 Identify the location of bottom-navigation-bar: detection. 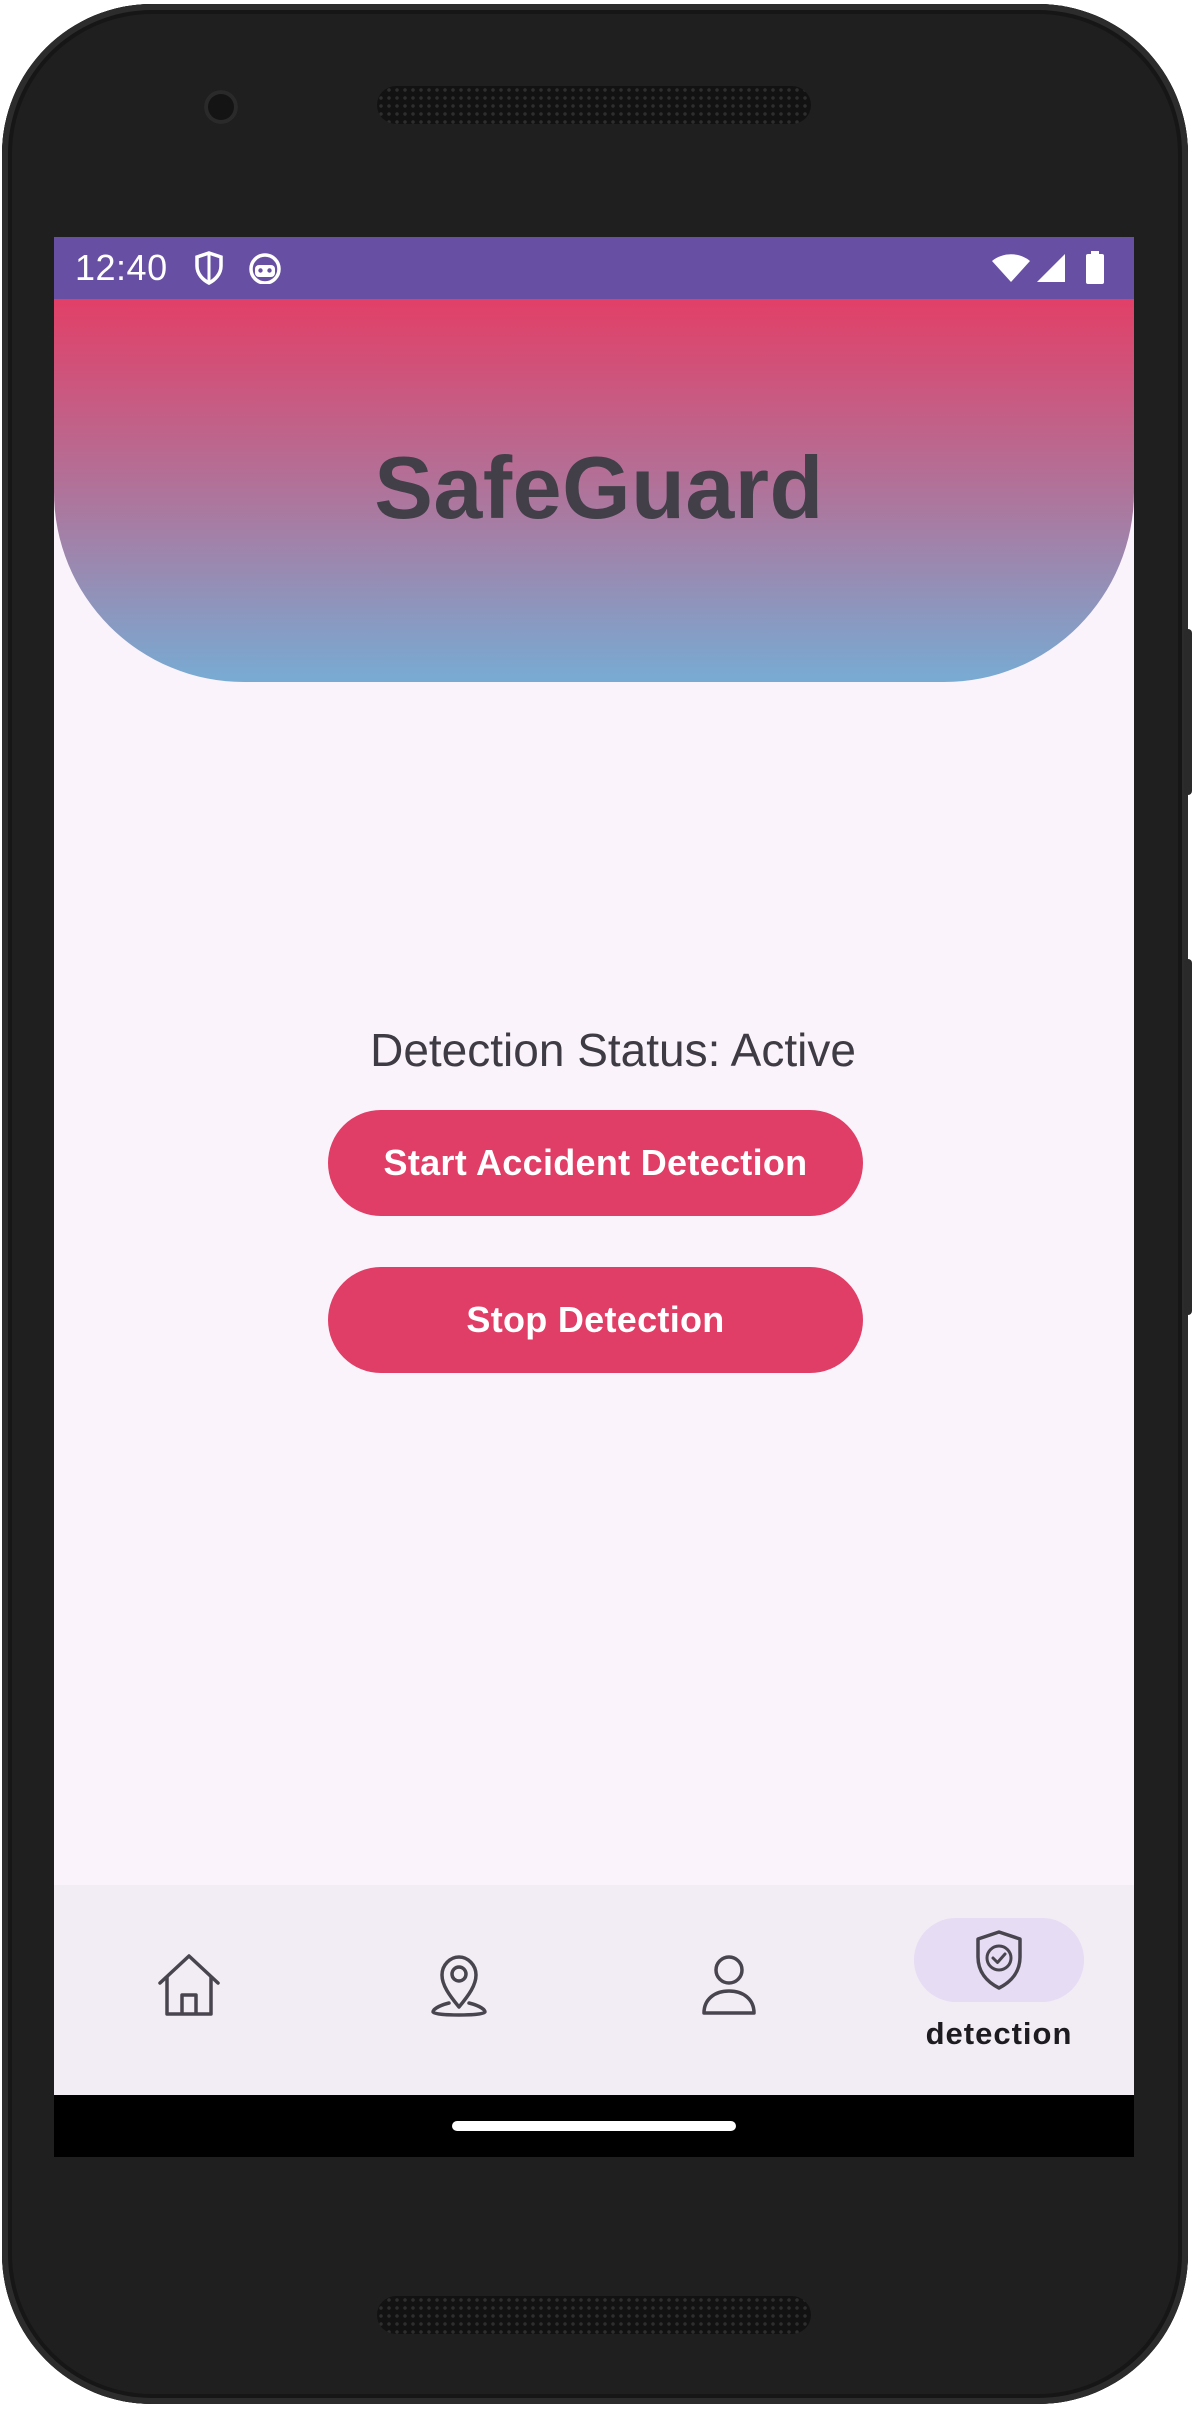
(594, 1990).